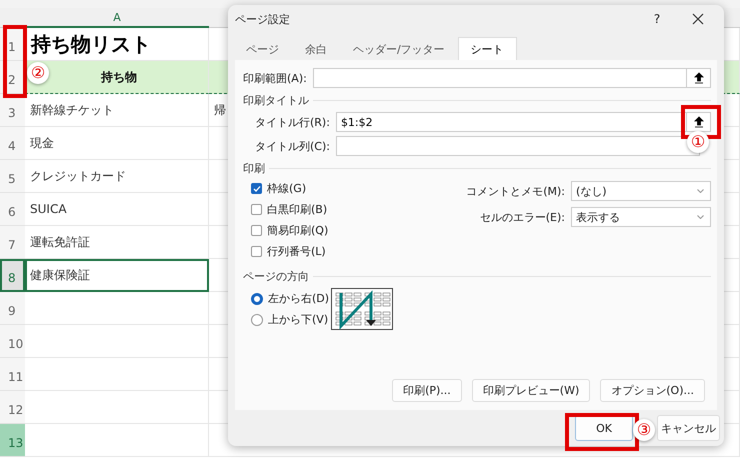 Image resolution: width=740 pixels, height=458 pixels. What do you see at coordinates (657, 19) in the screenshot?
I see `help-button: ?` at bounding box center [657, 19].